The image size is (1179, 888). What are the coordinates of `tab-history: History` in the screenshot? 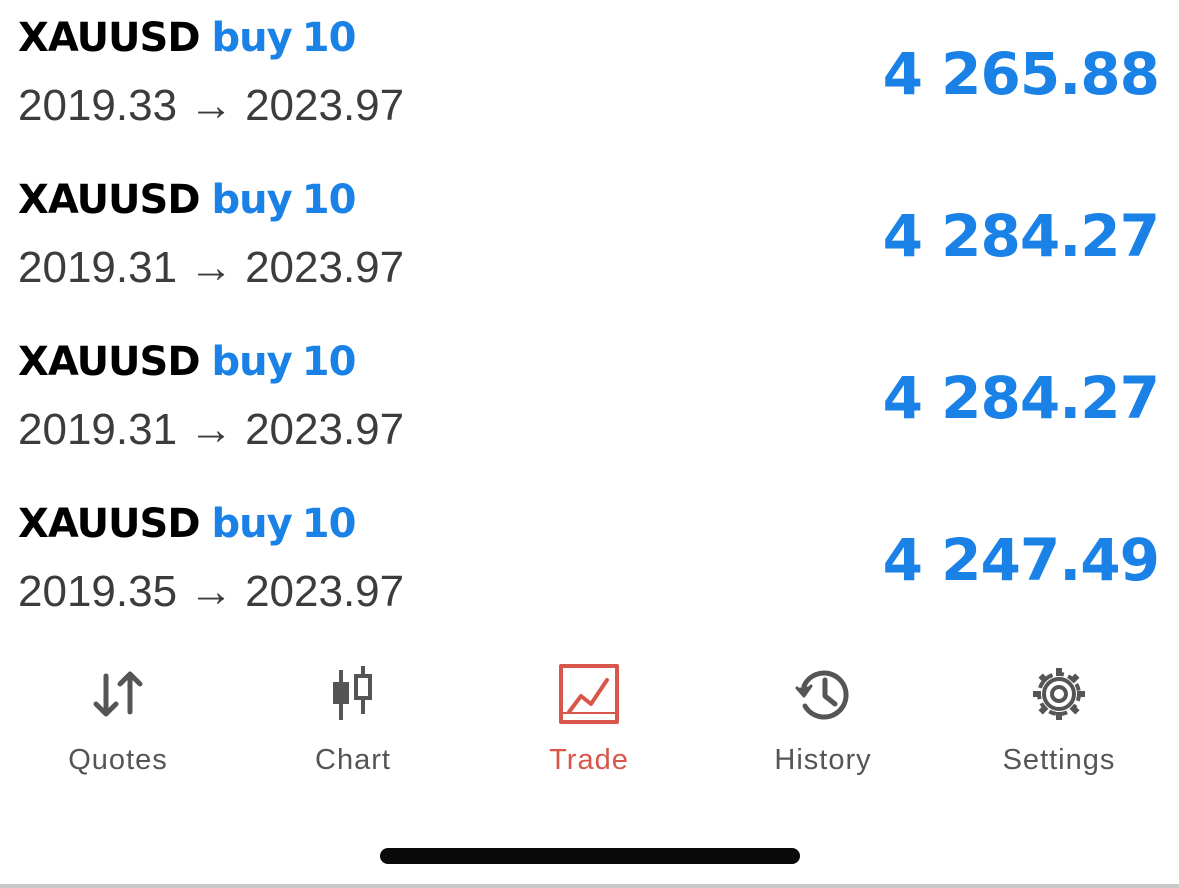 It's located at (823, 720).